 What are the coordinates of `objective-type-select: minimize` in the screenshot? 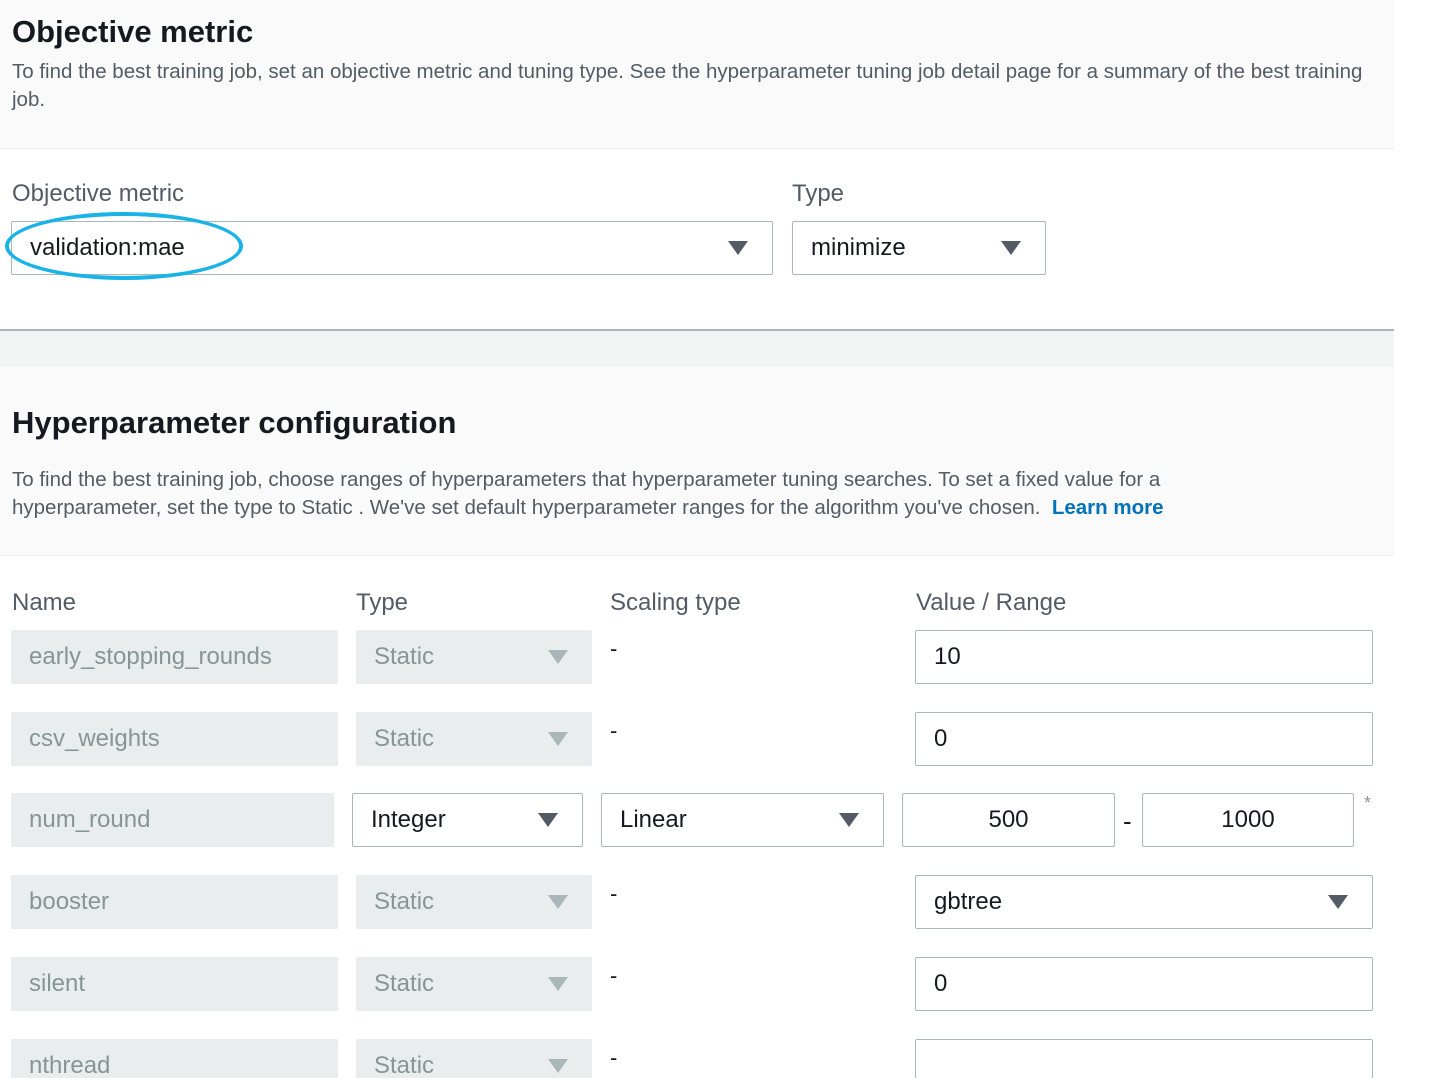 It's located at (919, 248).